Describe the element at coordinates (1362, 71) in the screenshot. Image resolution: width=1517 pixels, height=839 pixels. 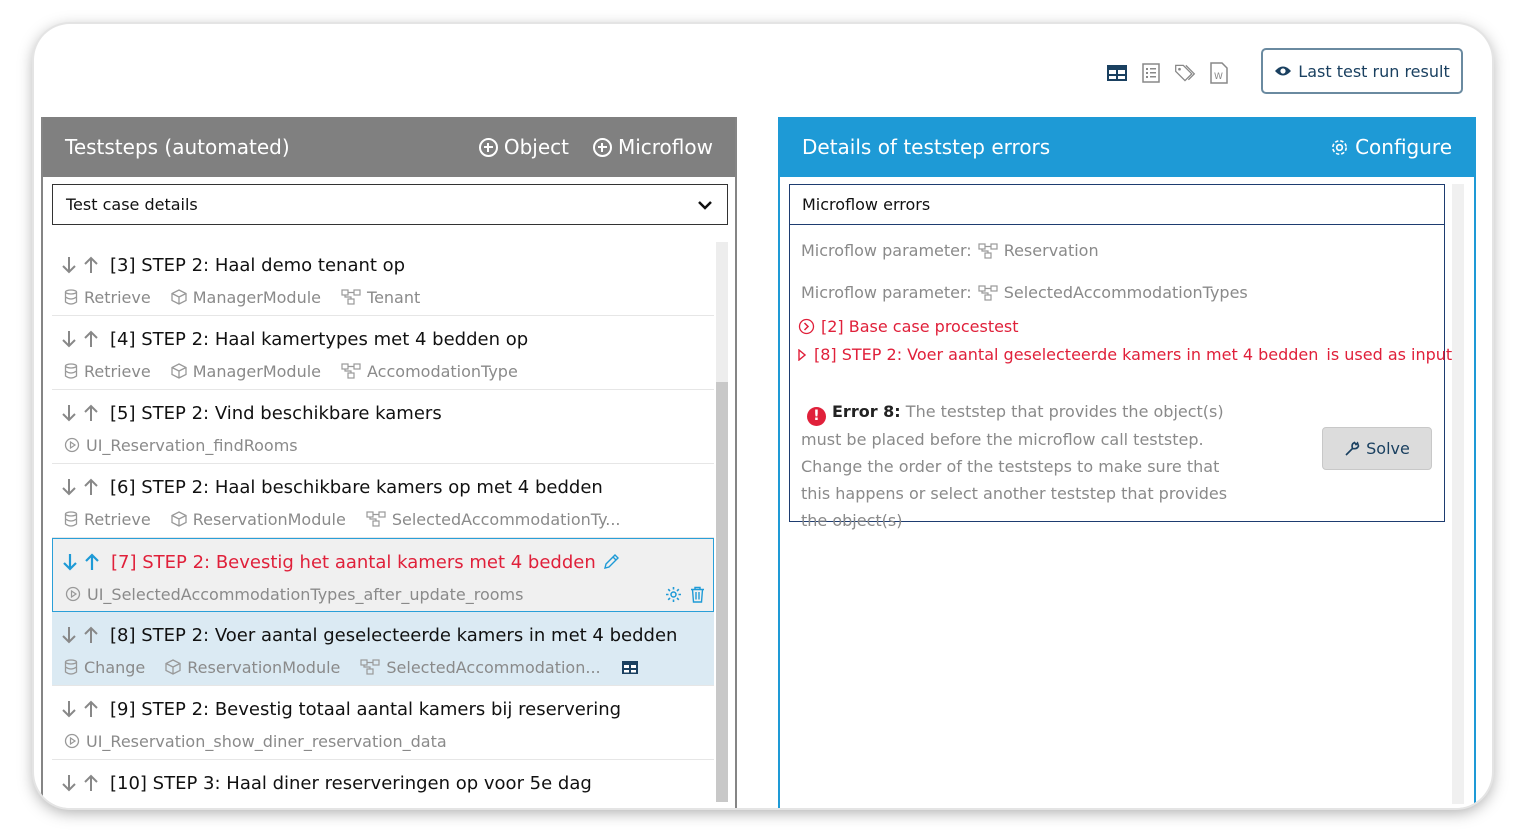
I see `last-test-run-button: Last test run result` at that location.